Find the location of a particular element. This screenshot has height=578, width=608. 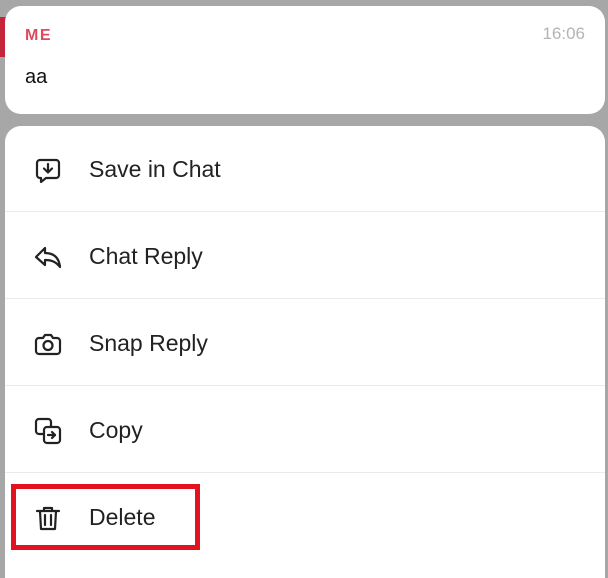

menu-label-snap-reply: Snap Reply is located at coordinates (148, 343).